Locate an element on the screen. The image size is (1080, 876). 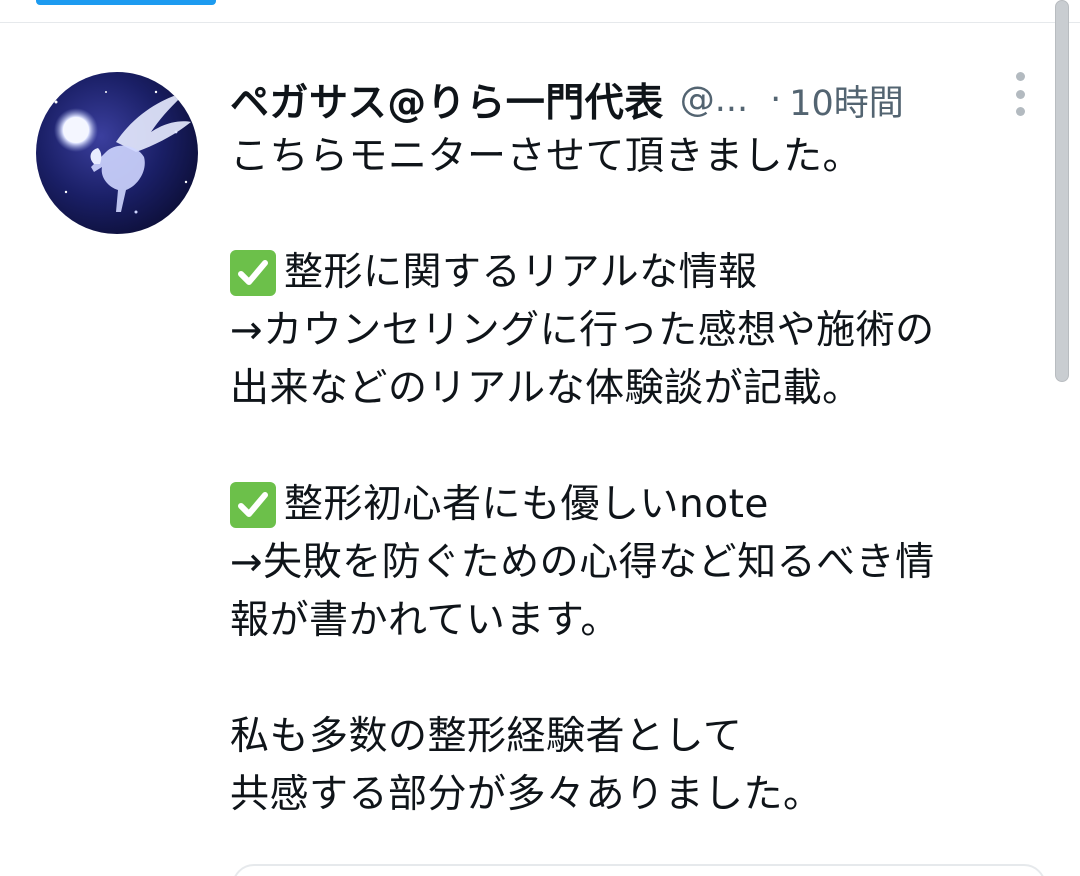
author-display-name: ペガサス@りら一門代表 is located at coordinates (447, 100).